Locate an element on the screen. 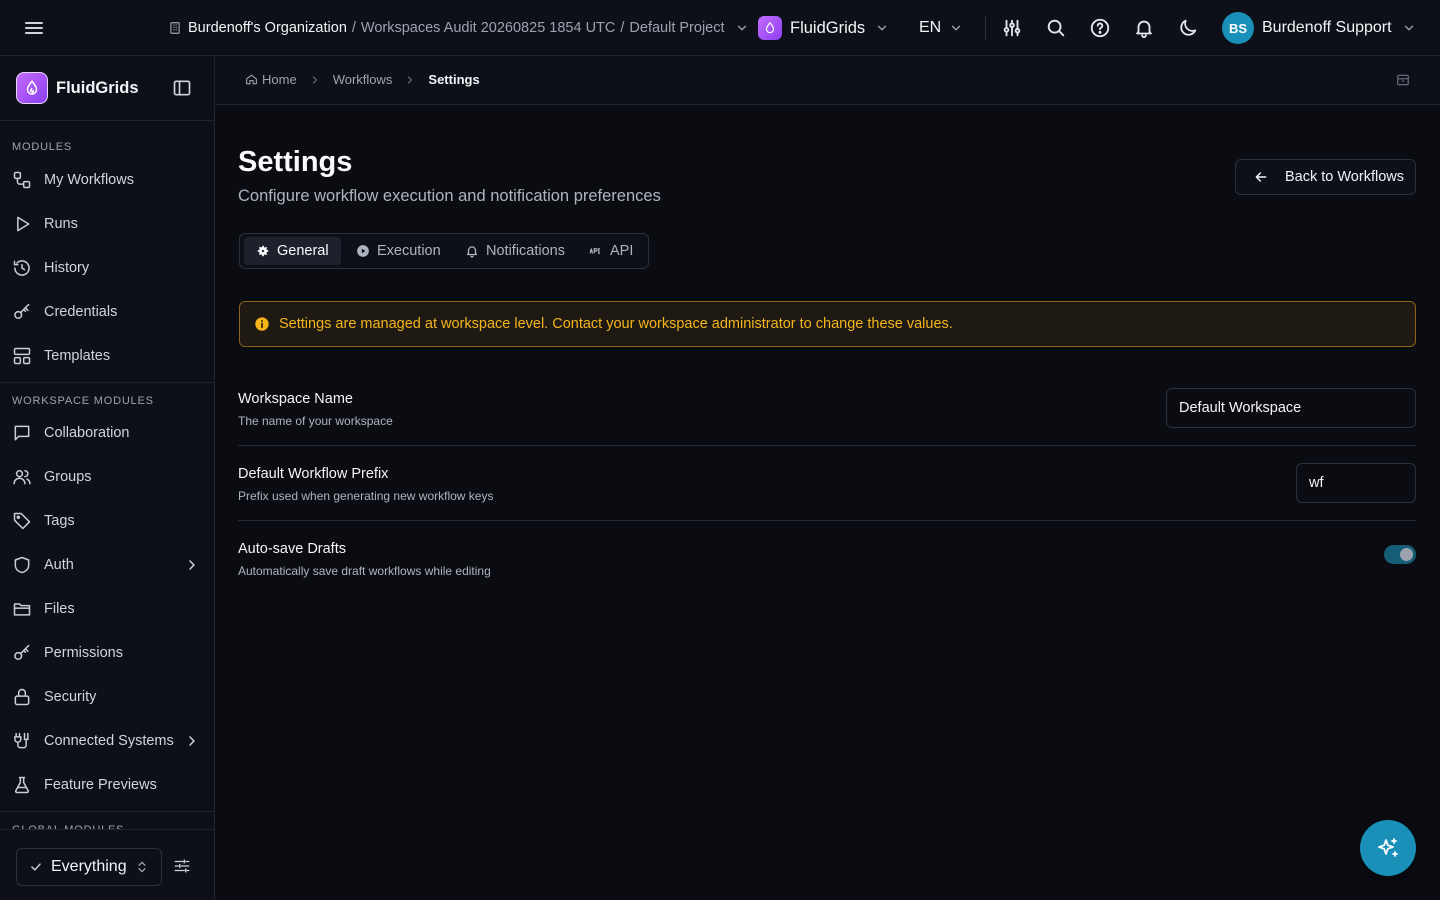 Image resolution: width=1440 pixels, height=900 pixels. shield-icon is located at coordinates (22, 565).